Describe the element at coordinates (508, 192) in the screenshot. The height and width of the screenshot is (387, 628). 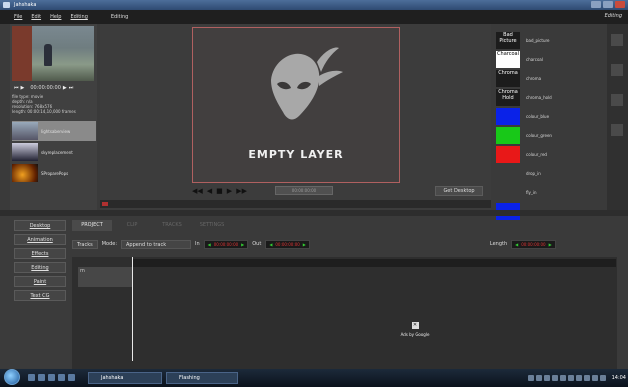
I see `effect-swatch` at that location.